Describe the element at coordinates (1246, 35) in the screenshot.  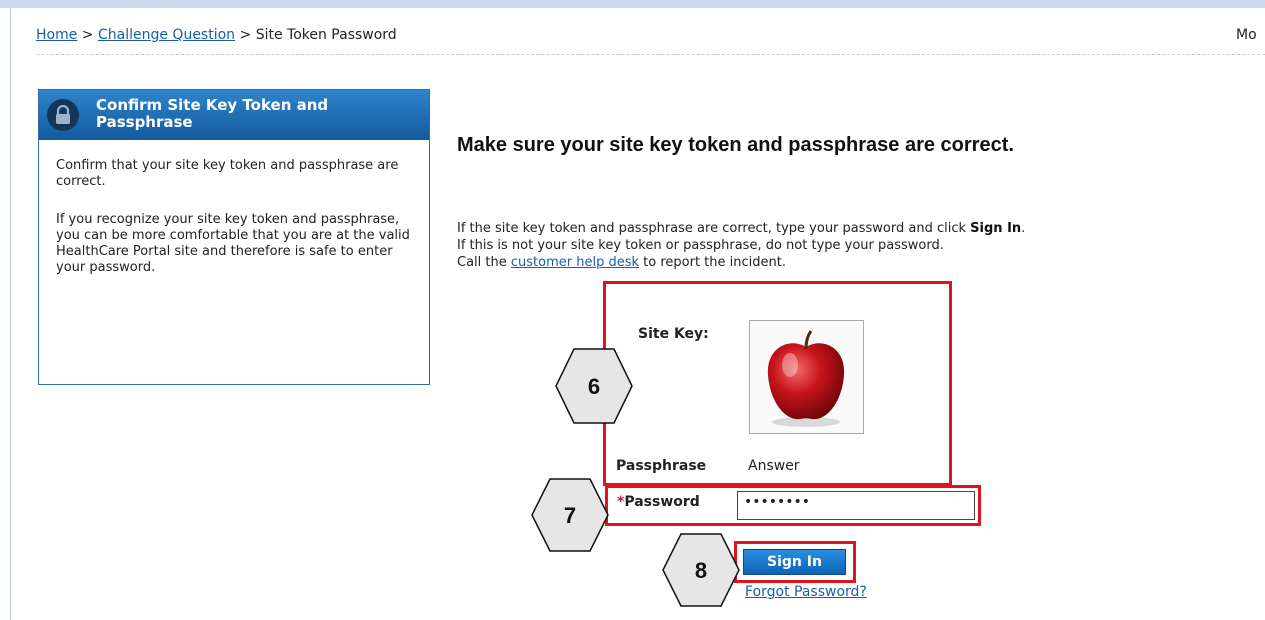
I see `header-cut-text: Mo` at that location.